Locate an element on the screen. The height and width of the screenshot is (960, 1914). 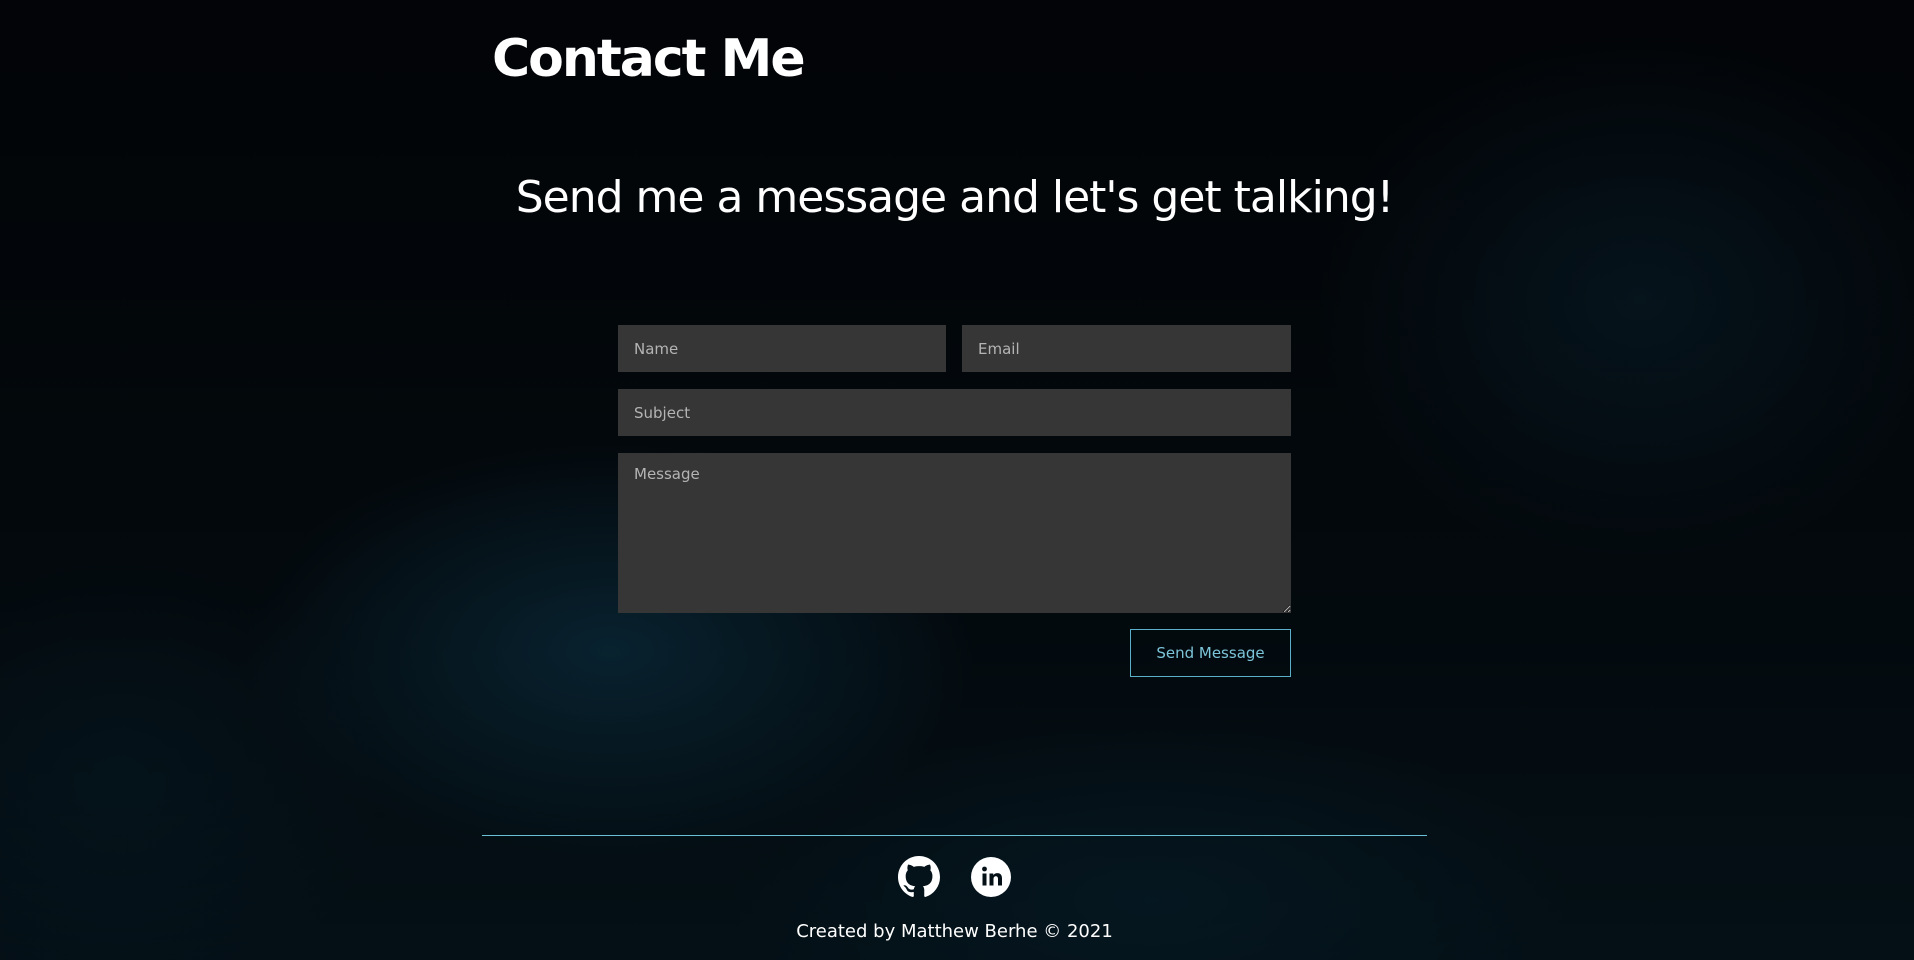
email-field is located at coordinates (1126, 348).